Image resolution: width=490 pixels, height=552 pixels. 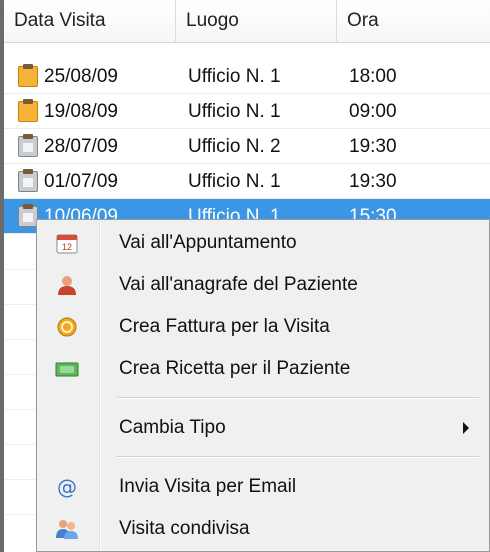 I want to click on visit-date: 19/08/09, so click(x=81, y=111).